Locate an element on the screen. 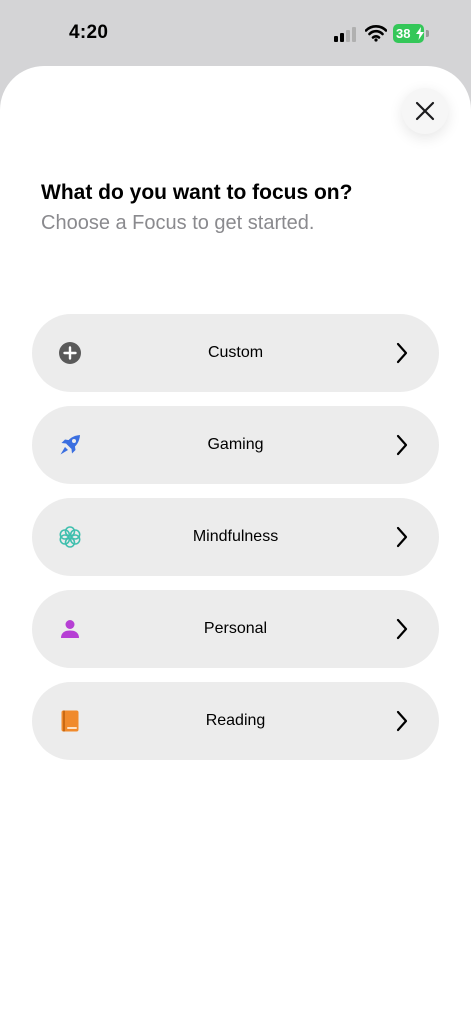  close-icon is located at coordinates (425, 111).